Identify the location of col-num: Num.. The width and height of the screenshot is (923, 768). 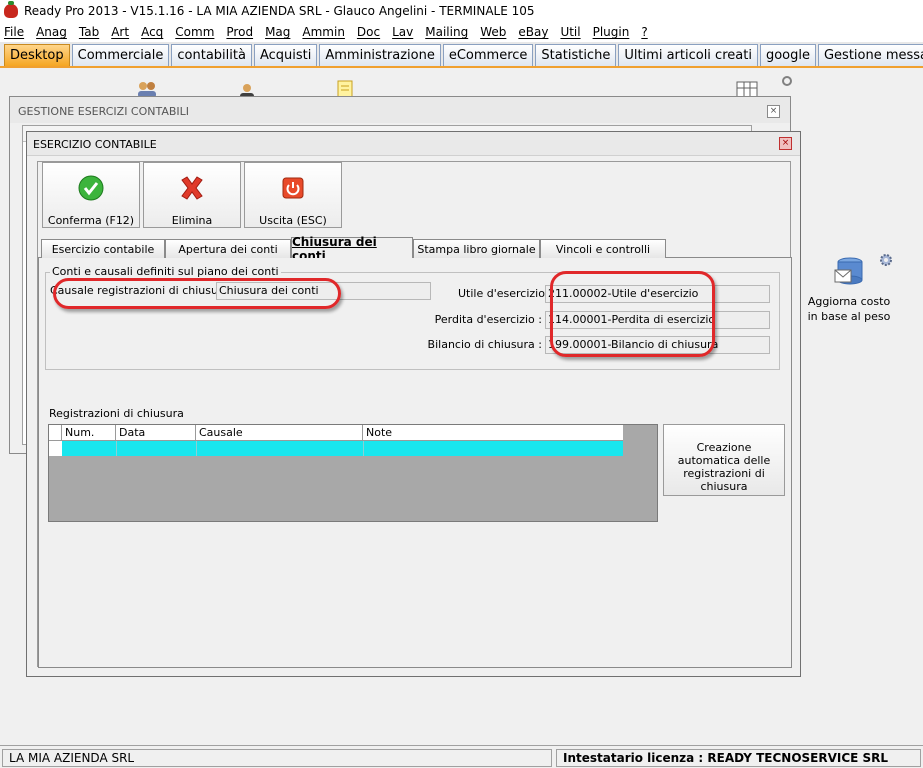
(89, 433).